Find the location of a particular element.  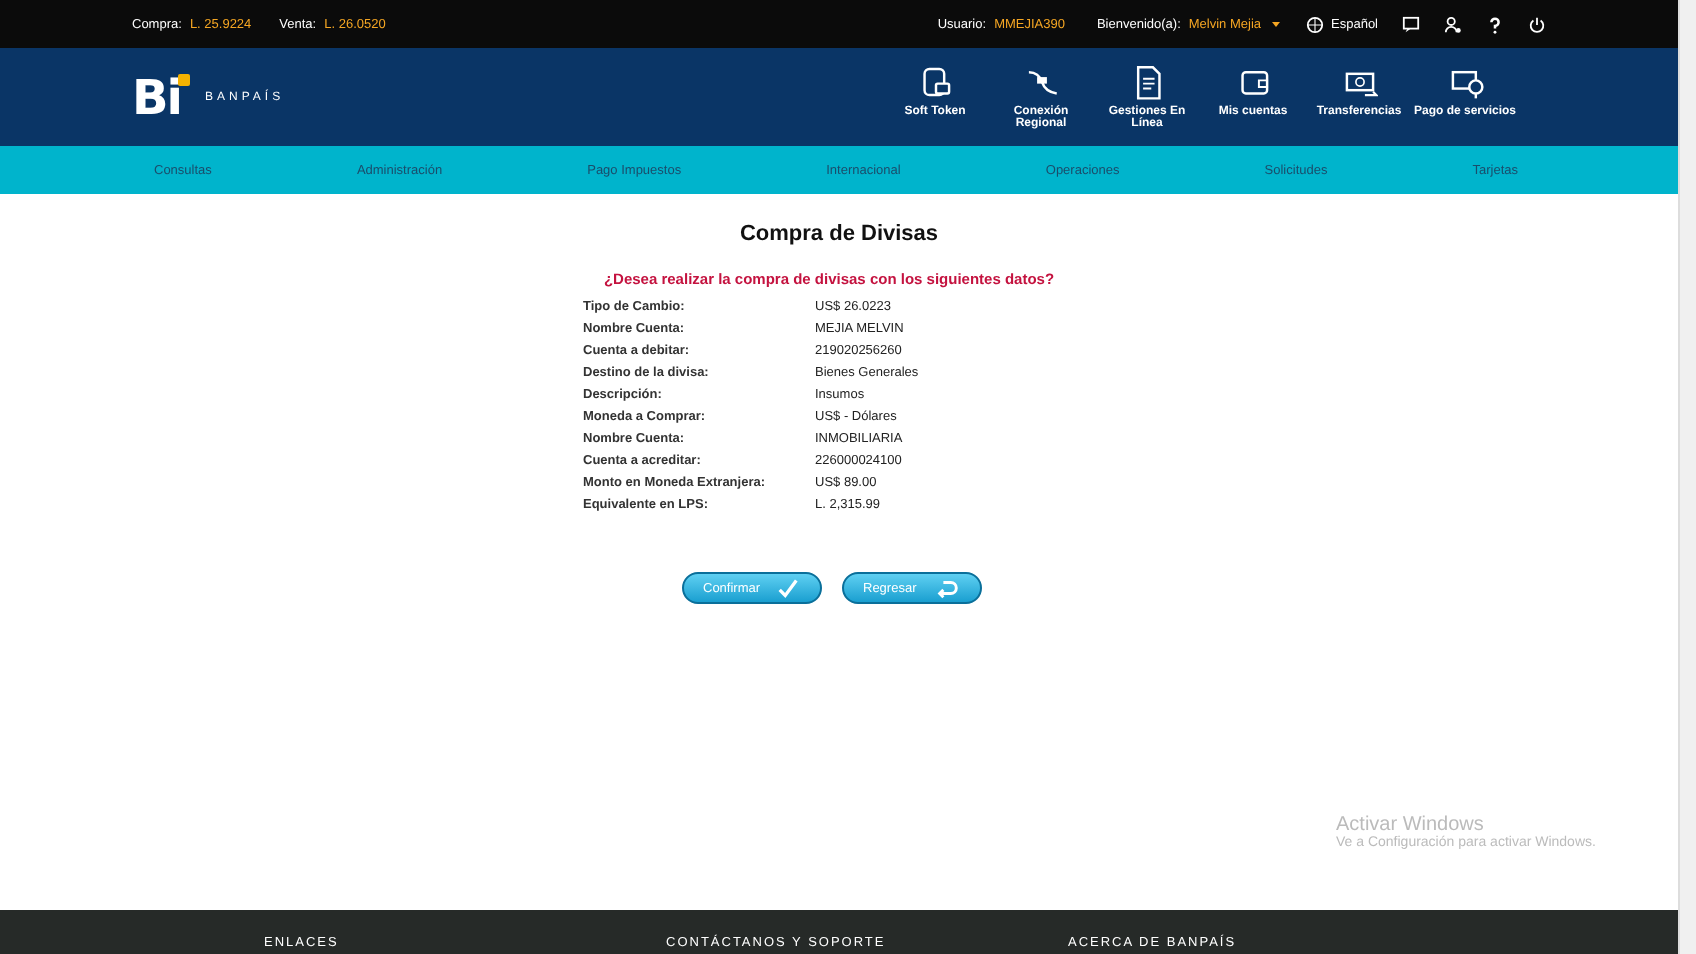

page-title: Compra de Divisas is located at coordinates (839, 234).